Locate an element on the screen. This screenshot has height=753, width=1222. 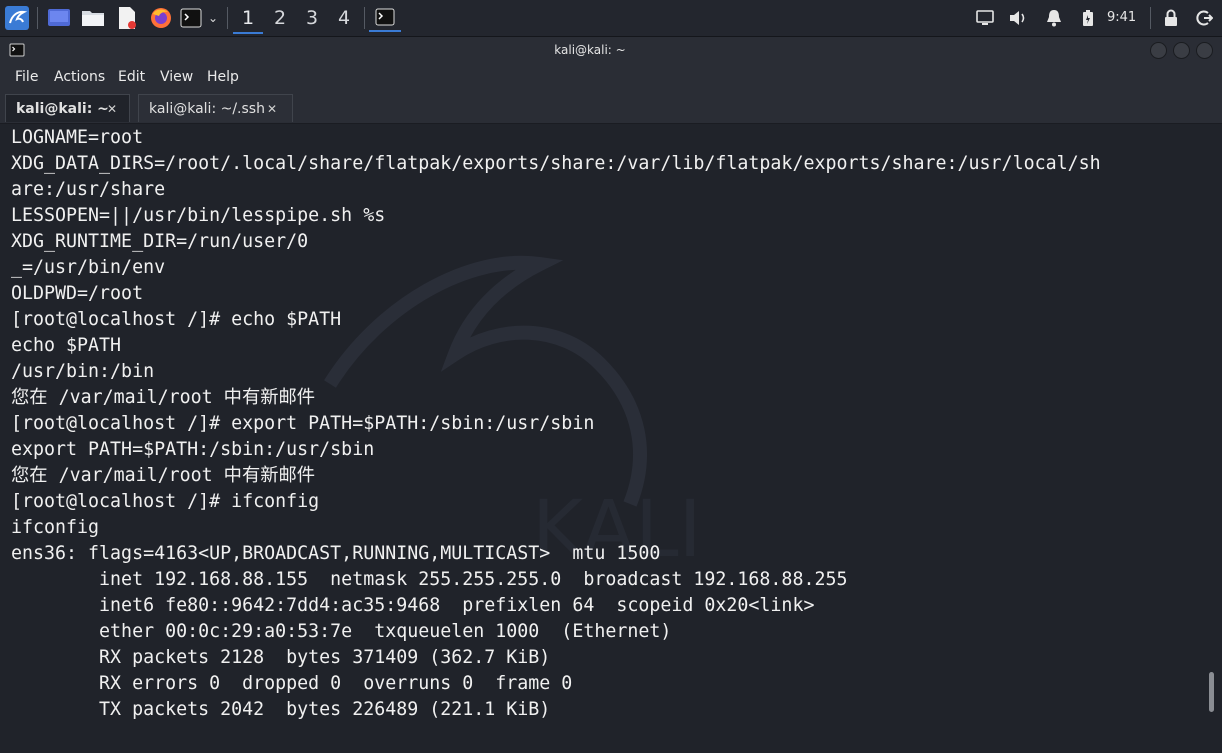
battery-icon is located at coordinates (1088, 18).